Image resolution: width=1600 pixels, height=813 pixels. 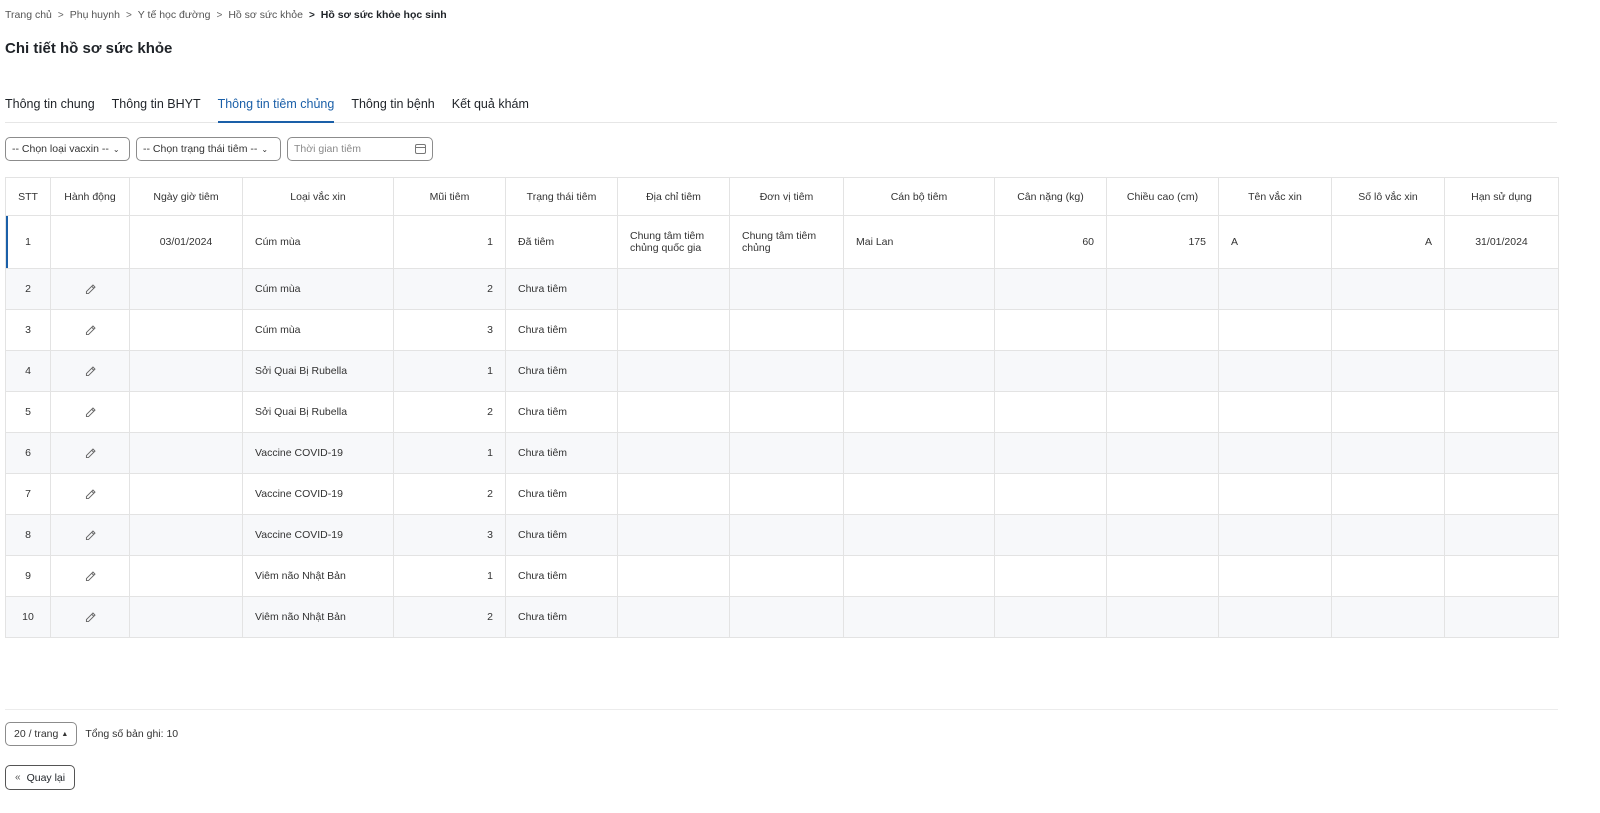 I want to click on injection-date-picker: Thời gian tiêm, so click(x=360, y=149).